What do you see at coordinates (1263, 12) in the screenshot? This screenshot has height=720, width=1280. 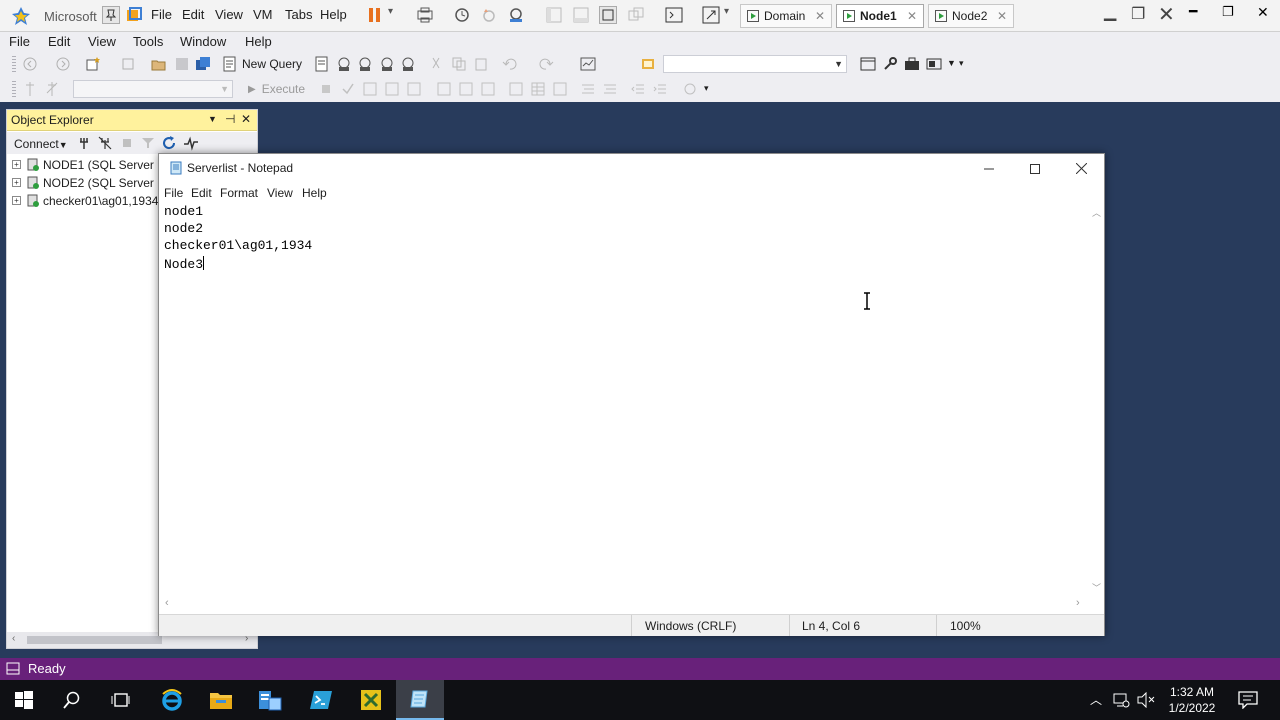 I see `guest-close-icon: ✕` at bounding box center [1263, 12].